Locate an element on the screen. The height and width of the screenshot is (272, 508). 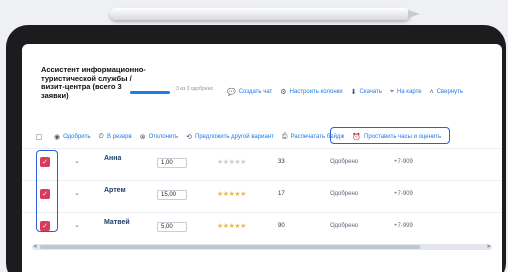
gear-icon: ⚙ is located at coordinates (283, 92).